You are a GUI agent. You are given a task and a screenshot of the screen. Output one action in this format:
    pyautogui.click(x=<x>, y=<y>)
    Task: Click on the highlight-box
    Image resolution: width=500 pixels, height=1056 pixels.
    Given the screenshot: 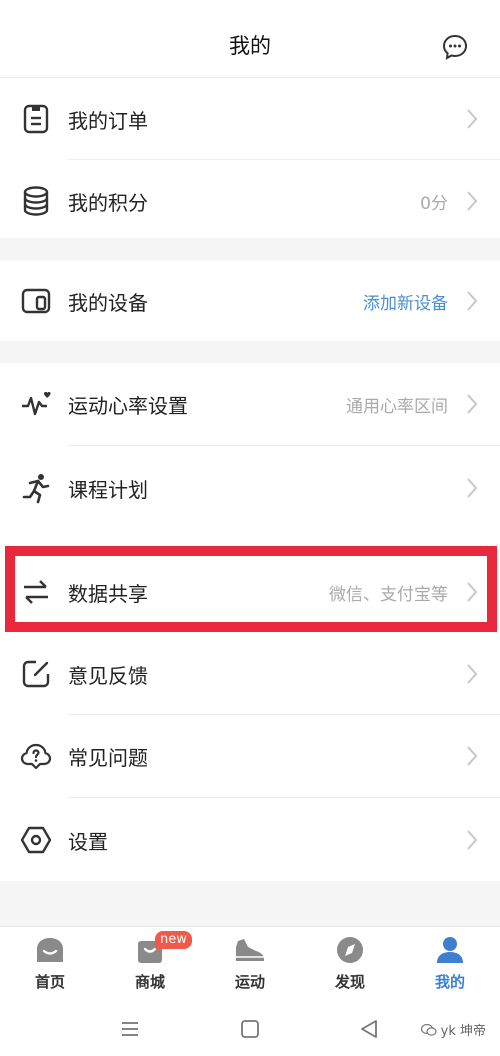 What is the action you would take?
    pyautogui.click(x=251, y=589)
    